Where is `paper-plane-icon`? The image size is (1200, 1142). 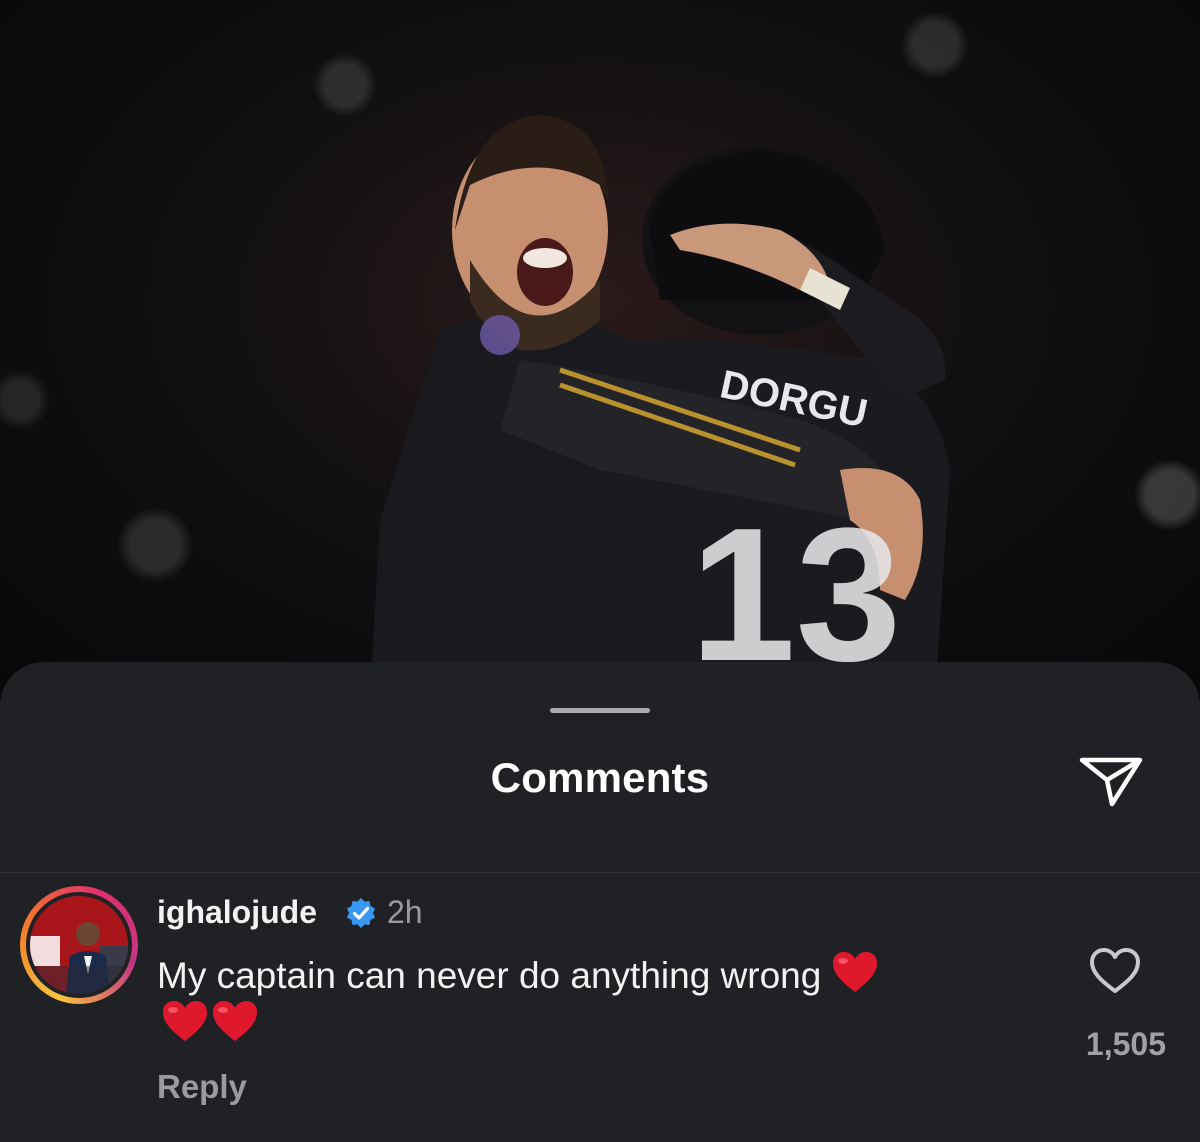 paper-plane-icon is located at coordinates (1111, 782).